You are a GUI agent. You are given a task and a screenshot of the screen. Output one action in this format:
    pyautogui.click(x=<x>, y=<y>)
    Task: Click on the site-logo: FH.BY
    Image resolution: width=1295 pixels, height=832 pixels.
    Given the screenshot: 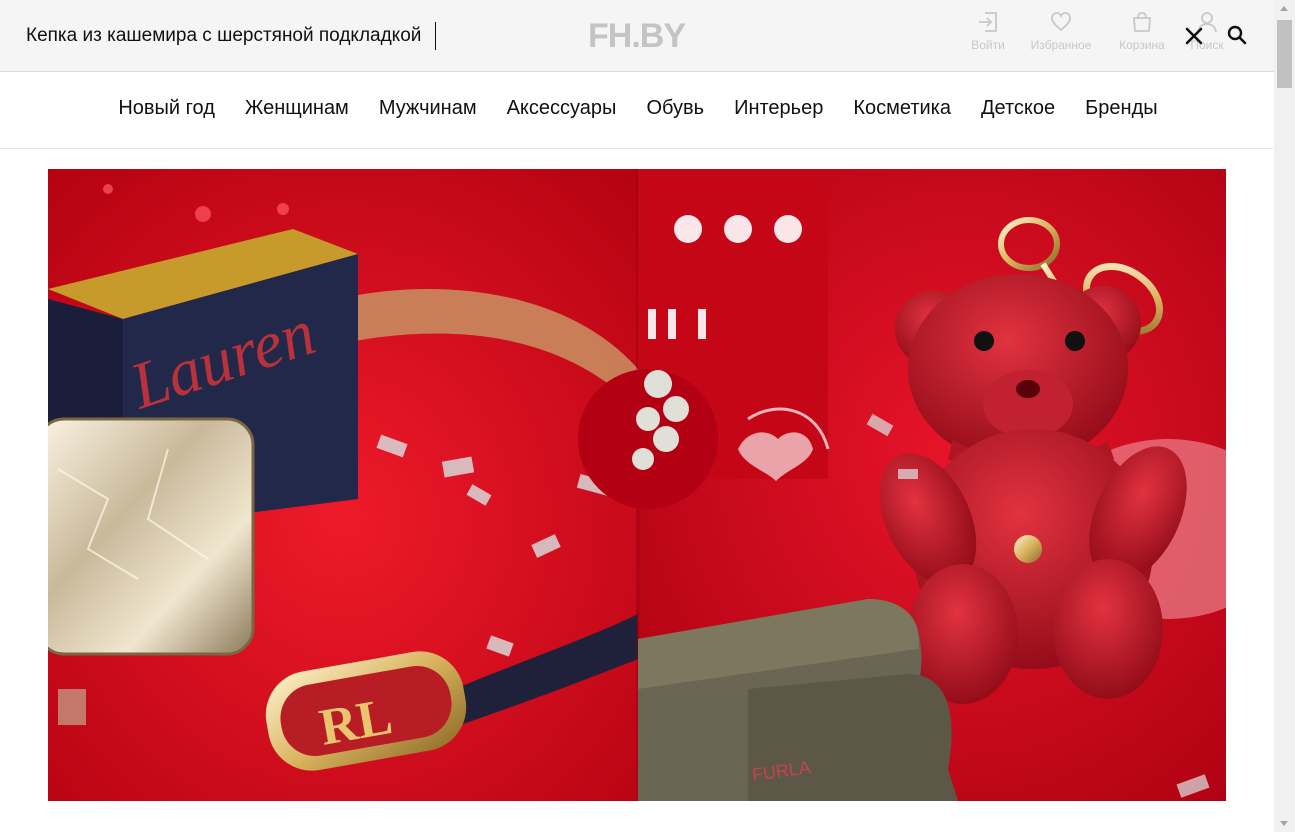 What is the action you would take?
    pyautogui.click(x=637, y=36)
    